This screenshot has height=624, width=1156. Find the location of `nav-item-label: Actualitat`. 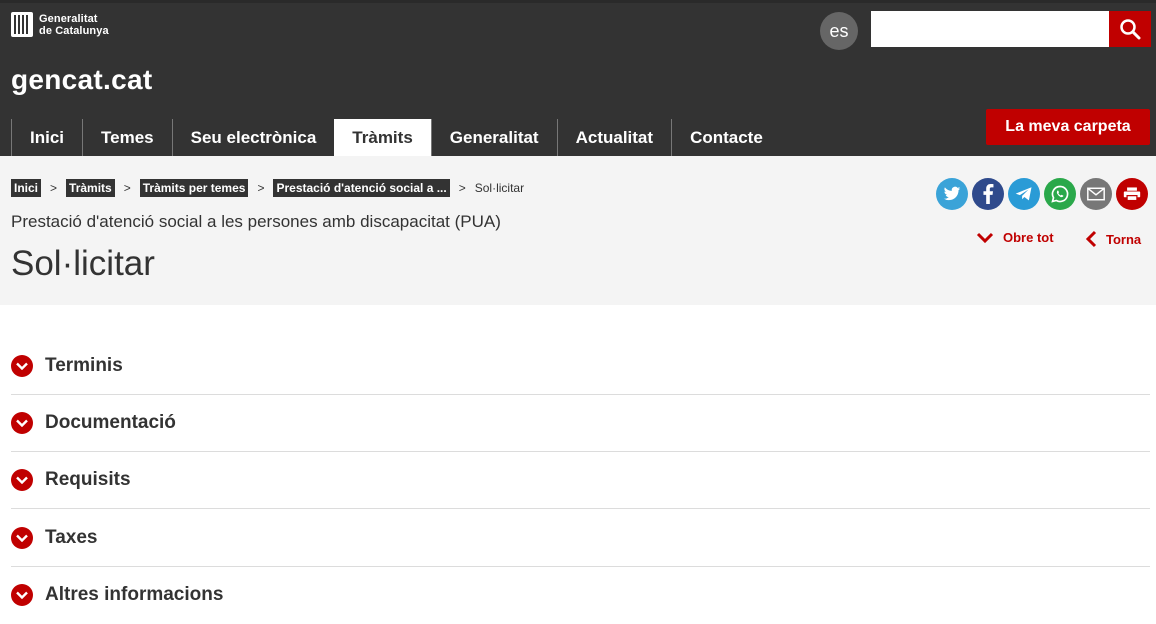

nav-item-label: Actualitat is located at coordinates (614, 137).